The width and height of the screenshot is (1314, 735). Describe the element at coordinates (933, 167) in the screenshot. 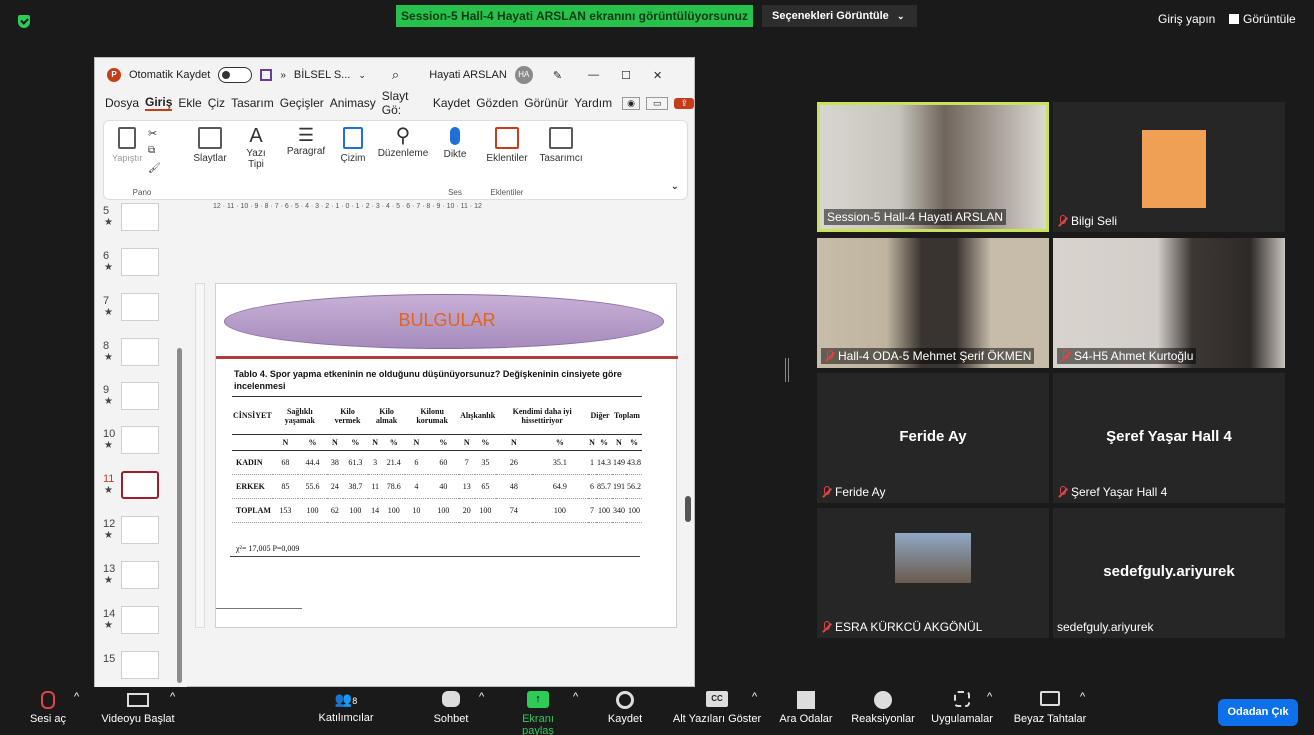

I see `video-tile-hayati: Session-5 Hall-4 Hayati ARSLAN` at that location.